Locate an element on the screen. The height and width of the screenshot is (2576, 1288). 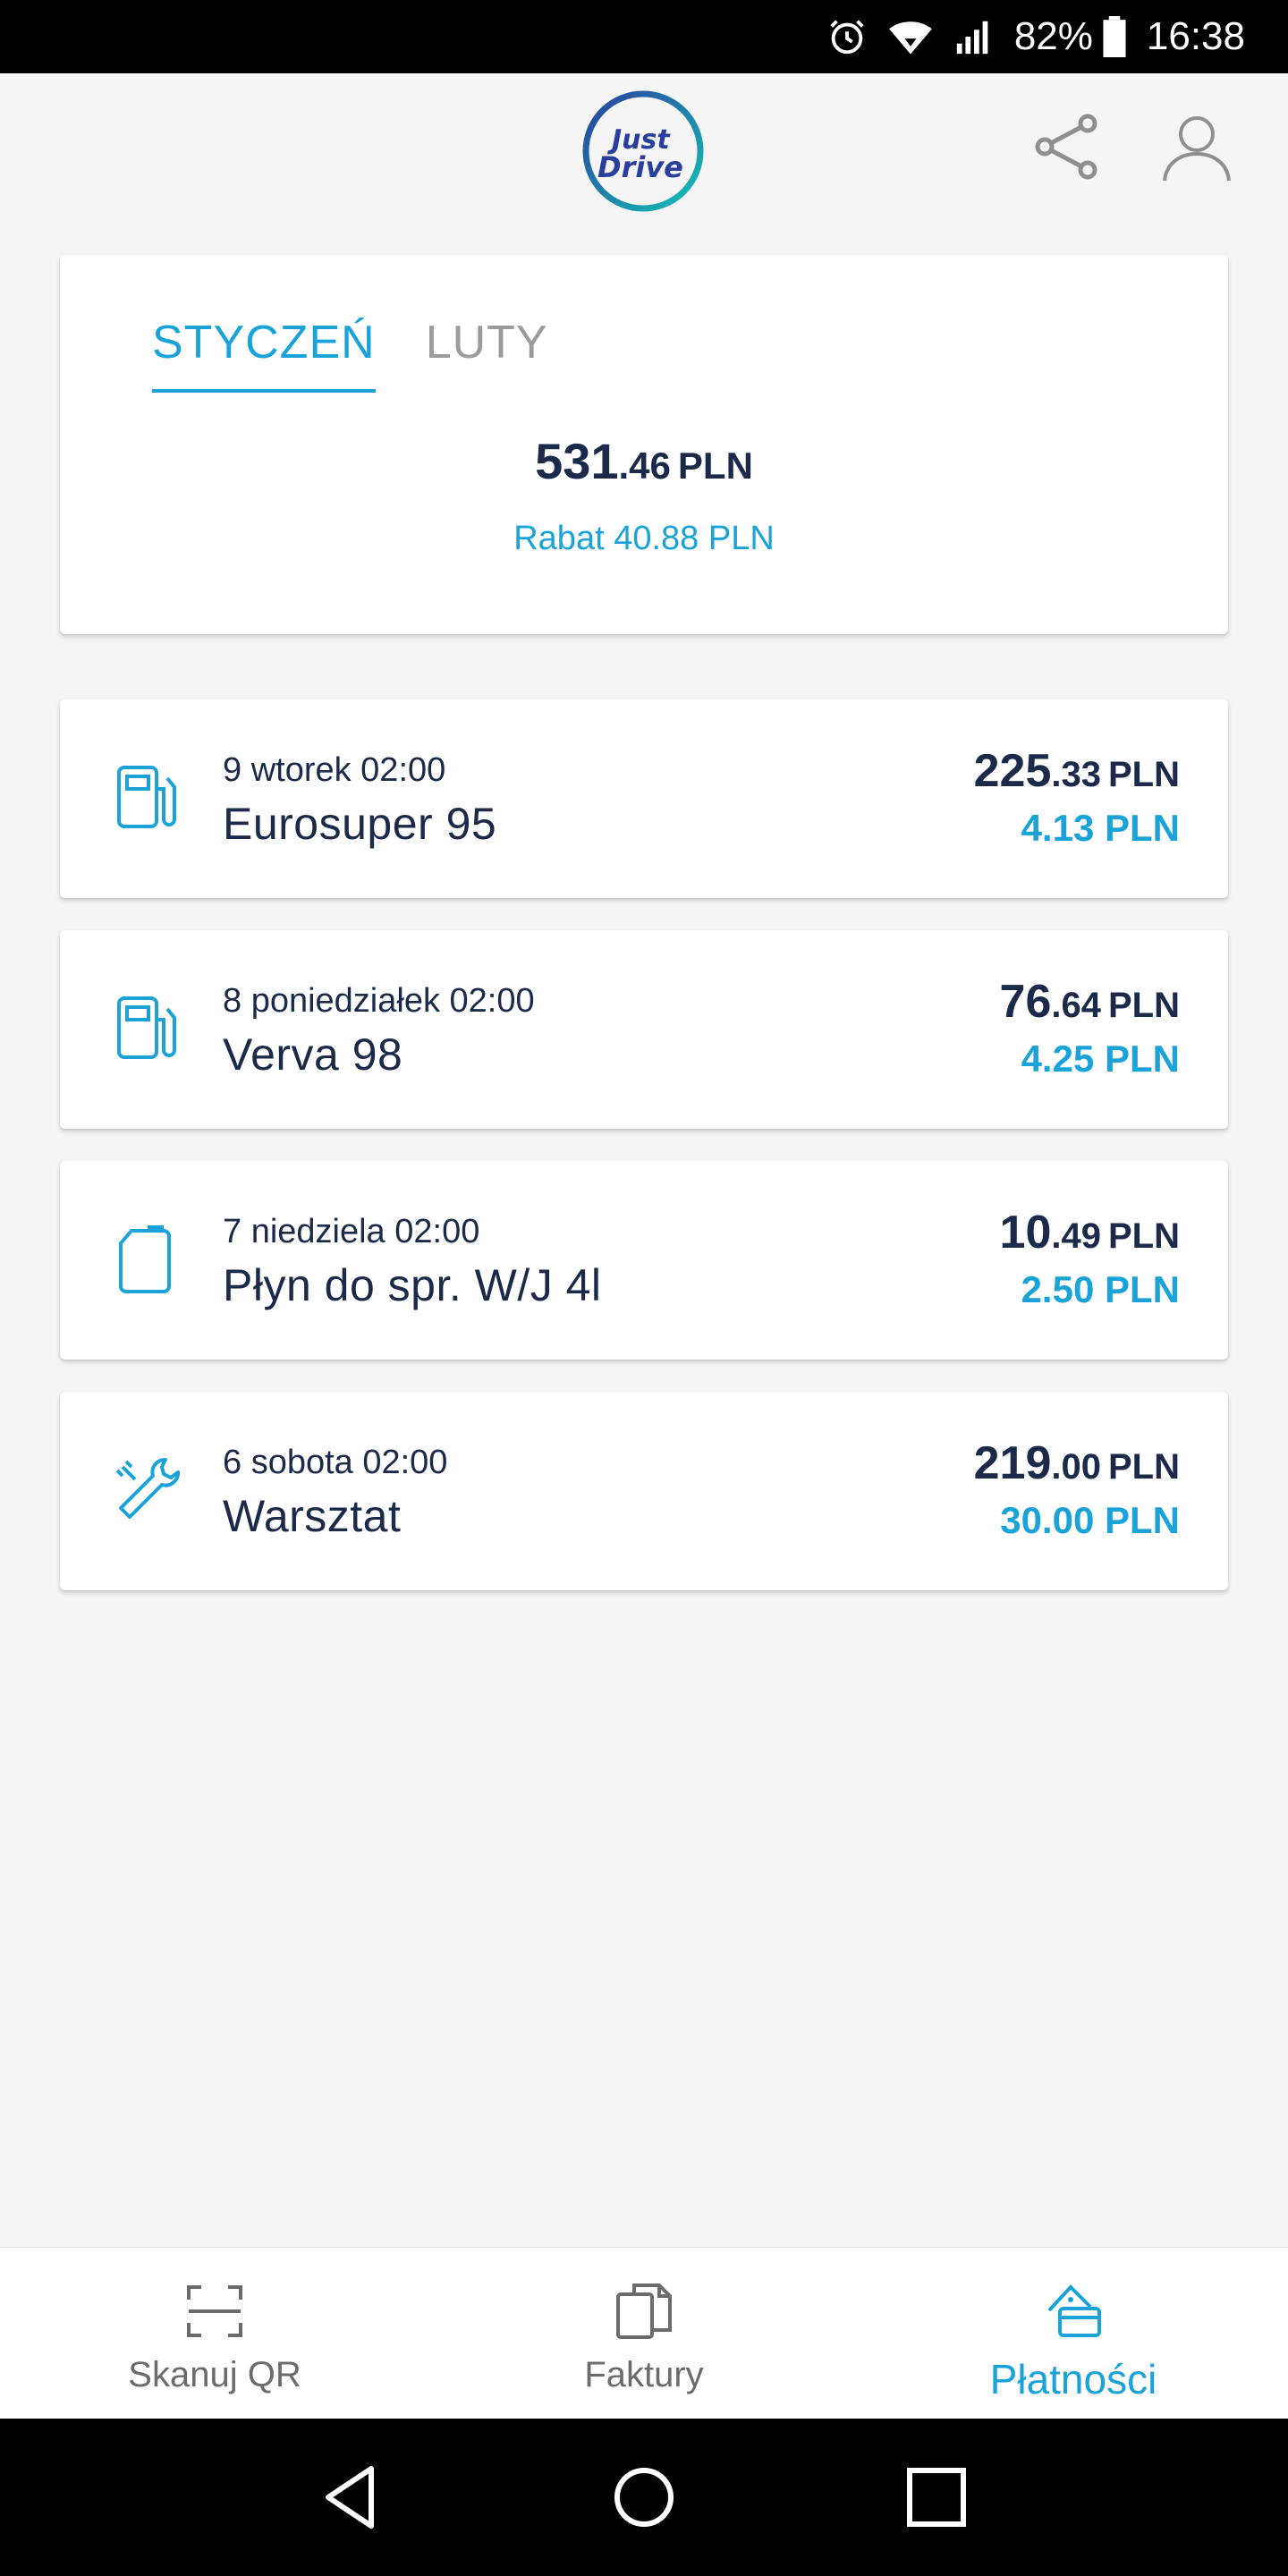
canister-icon is located at coordinates (148, 1259).